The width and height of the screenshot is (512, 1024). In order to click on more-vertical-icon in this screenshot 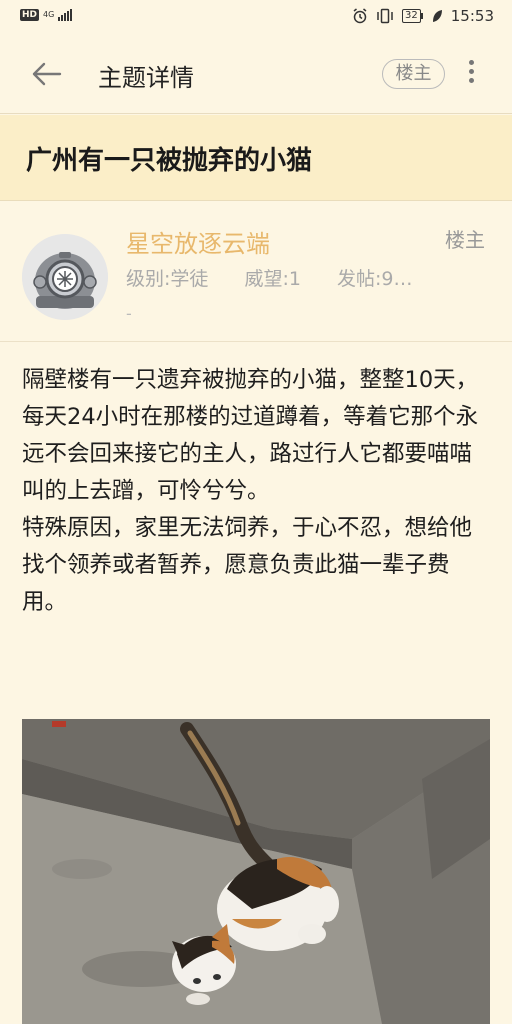, I will do `click(471, 71)`.